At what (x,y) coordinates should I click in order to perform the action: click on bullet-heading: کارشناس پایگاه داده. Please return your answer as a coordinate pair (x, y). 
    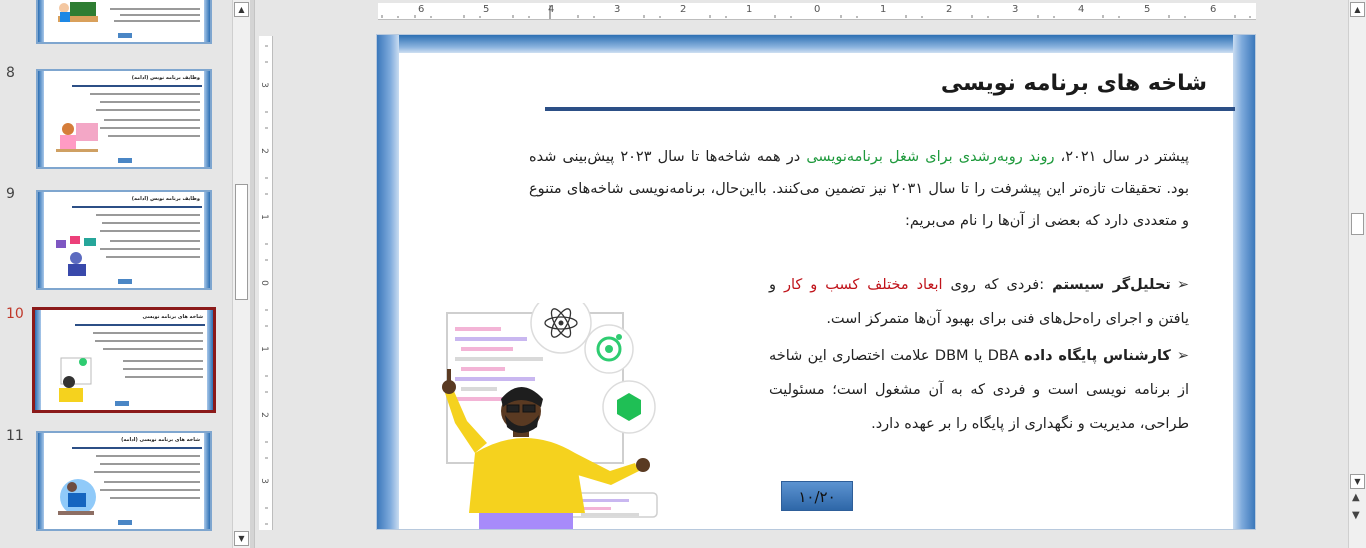
    Looking at the image, I should click on (1097, 356).